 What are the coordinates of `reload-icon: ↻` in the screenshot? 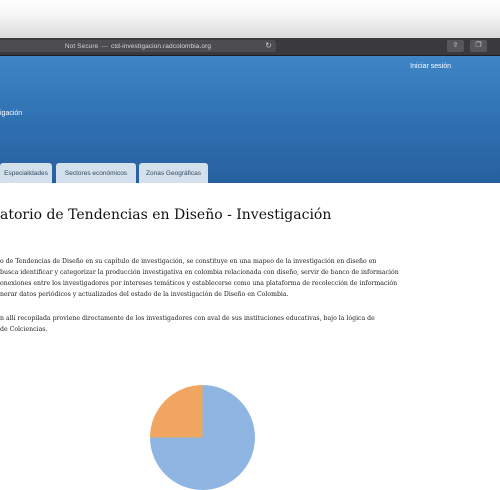 It's located at (268, 45).